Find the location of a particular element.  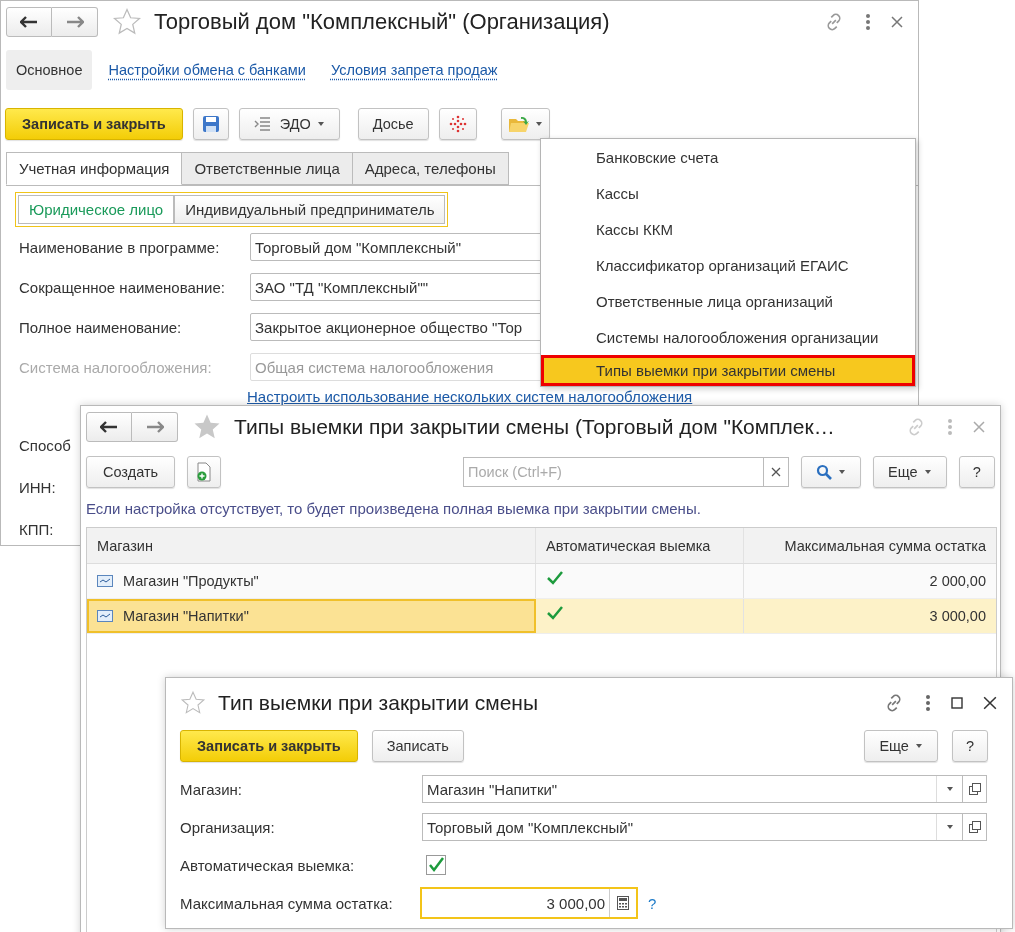

menu-item: Классификатор организаций ЕГАИС is located at coordinates (728, 265).